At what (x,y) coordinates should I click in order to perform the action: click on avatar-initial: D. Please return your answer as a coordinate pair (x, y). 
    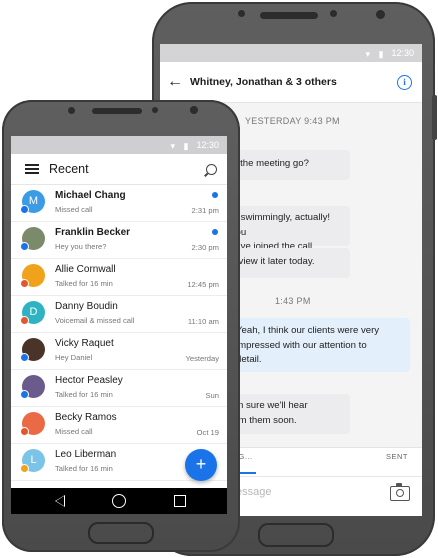
    Looking at the image, I should click on (33, 312).